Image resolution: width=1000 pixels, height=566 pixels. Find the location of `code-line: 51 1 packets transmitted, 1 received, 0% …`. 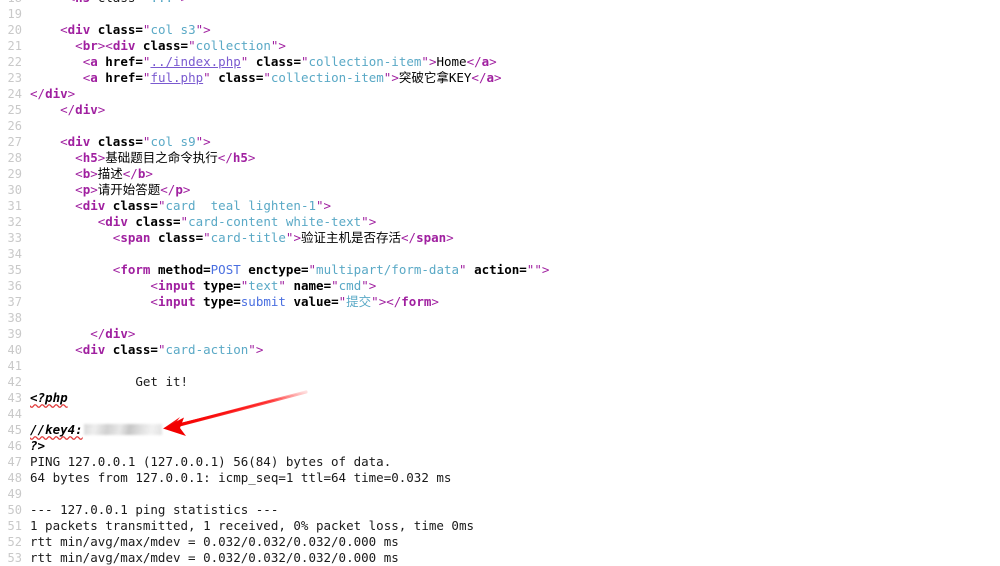

code-line: 51 1 packets transmitted, 1 received, 0% … is located at coordinates (500, 526).